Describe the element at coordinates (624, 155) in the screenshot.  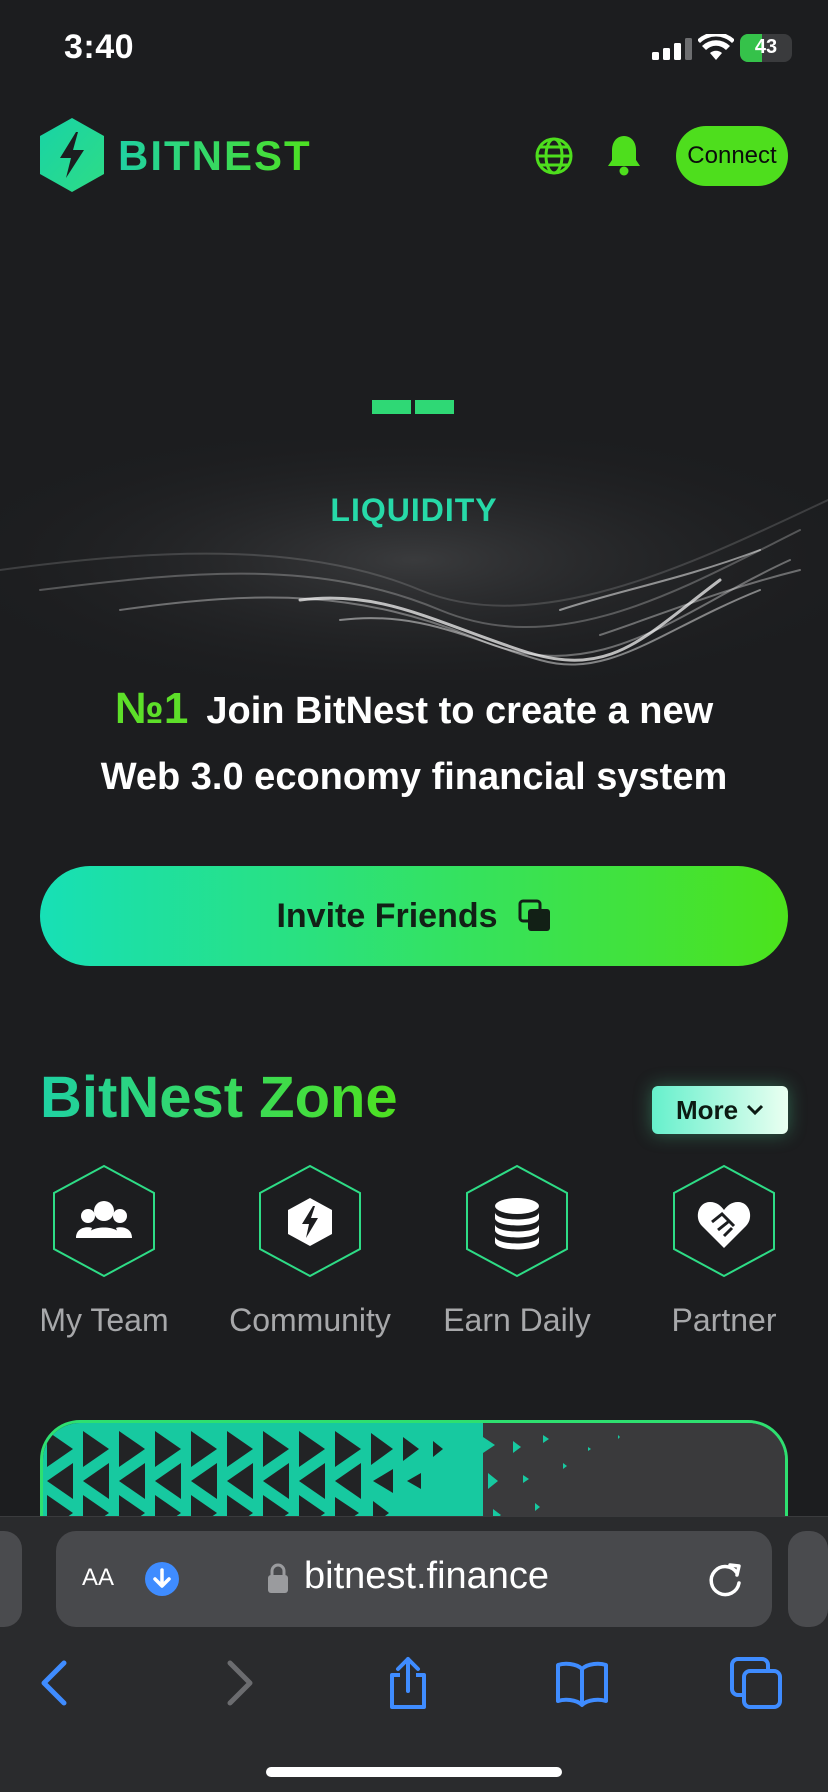
I see `bell-icon` at that location.